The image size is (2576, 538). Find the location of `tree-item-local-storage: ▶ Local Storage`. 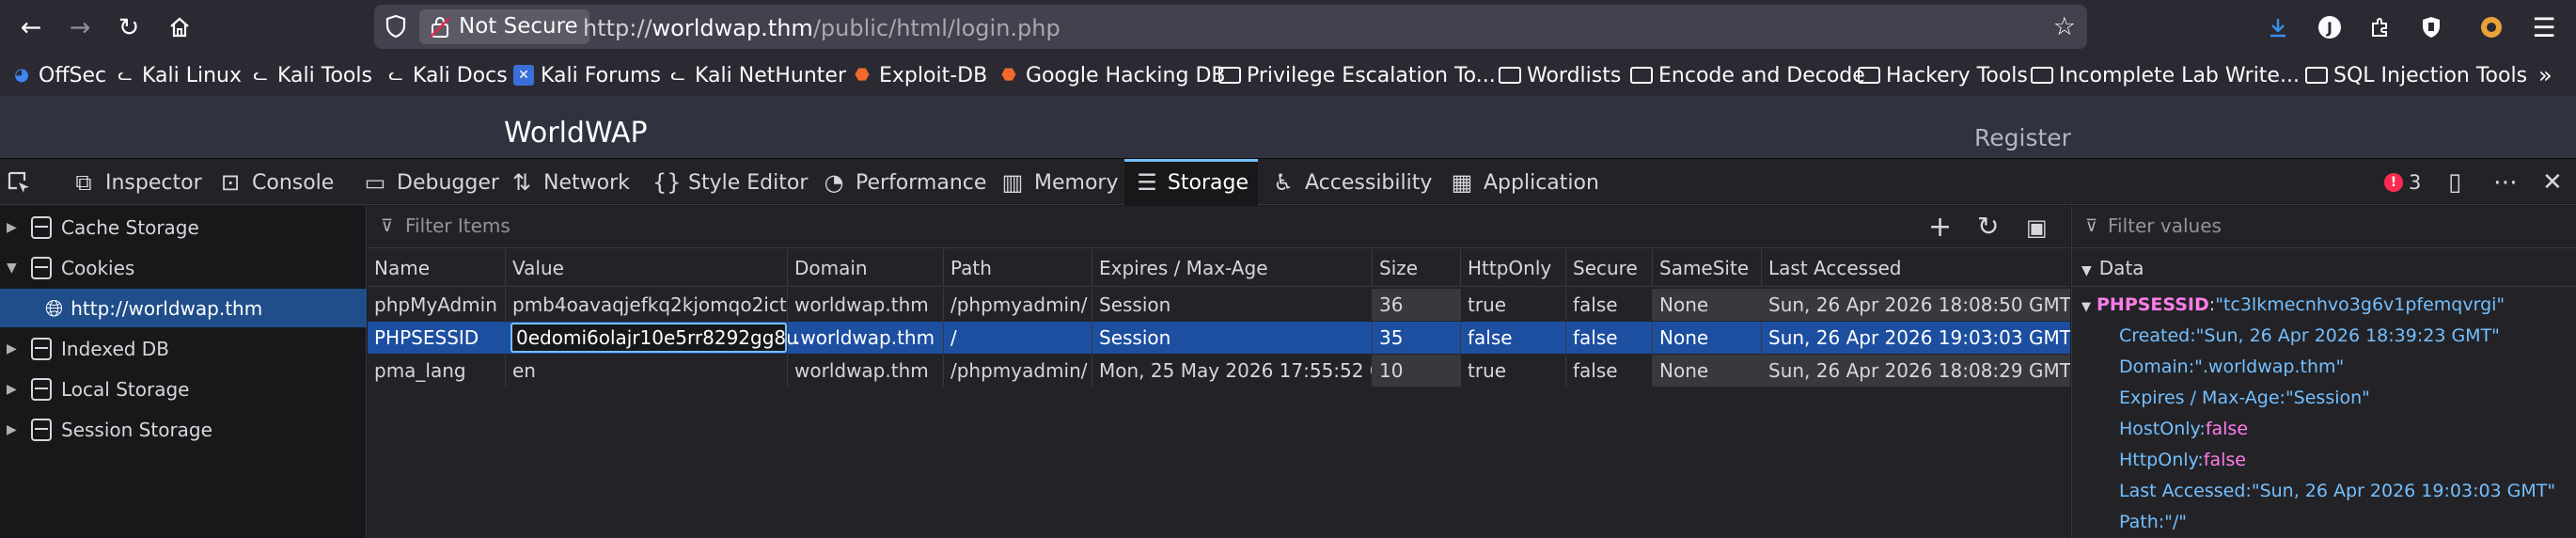

tree-item-local-storage: ▶ Local Storage is located at coordinates (184, 389).